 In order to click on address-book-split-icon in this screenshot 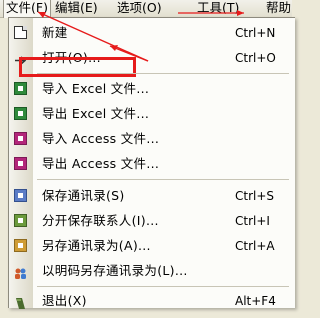, I will do `click(20, 220)`.